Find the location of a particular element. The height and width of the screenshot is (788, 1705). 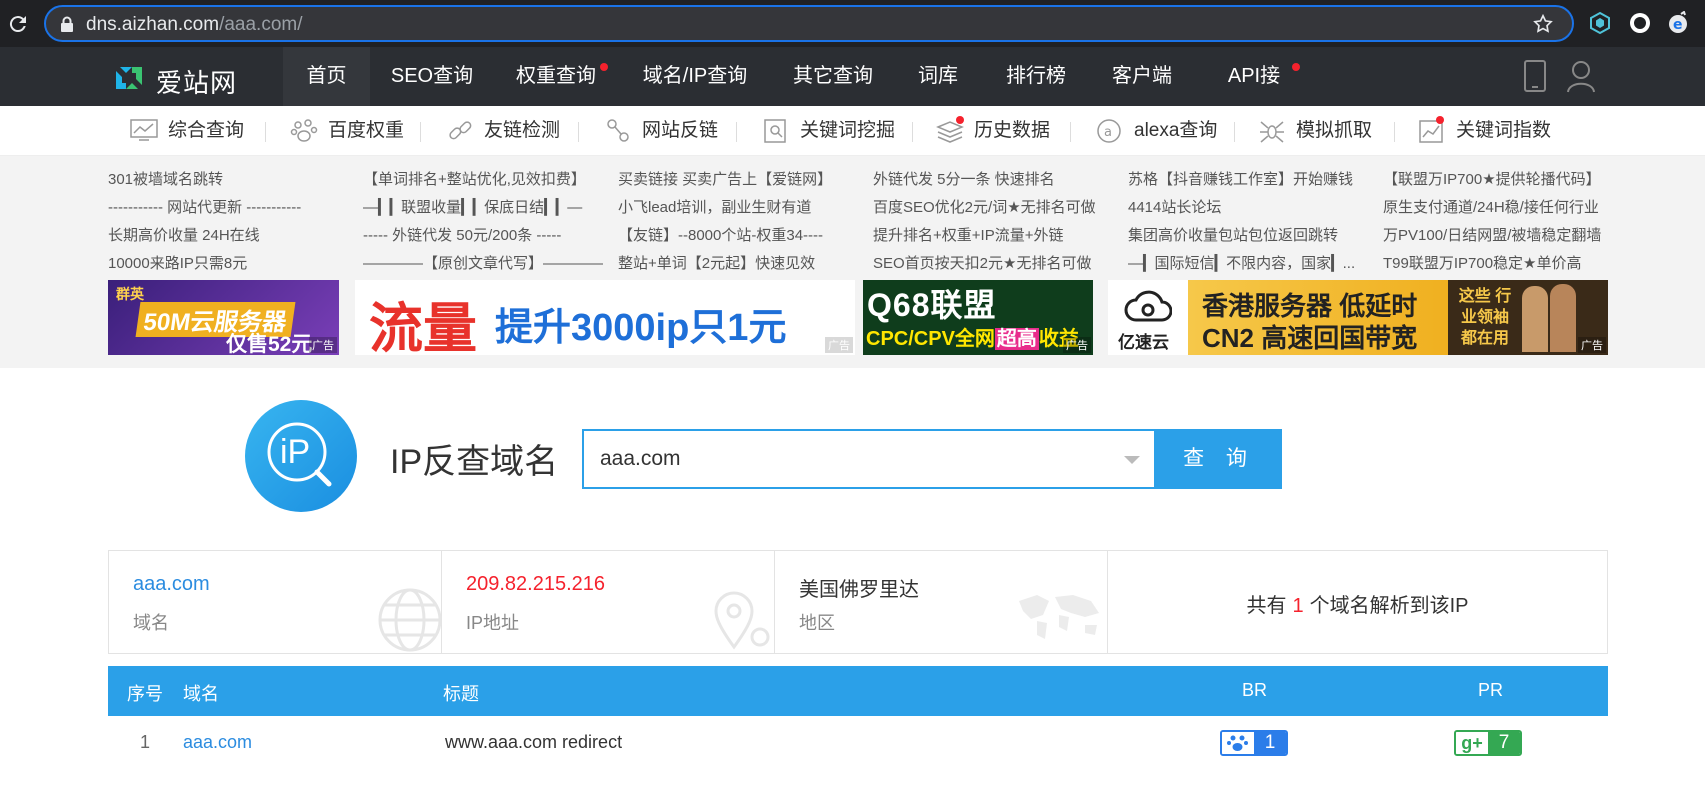

nav-home: 首页 is located at coordinates (326, 76).